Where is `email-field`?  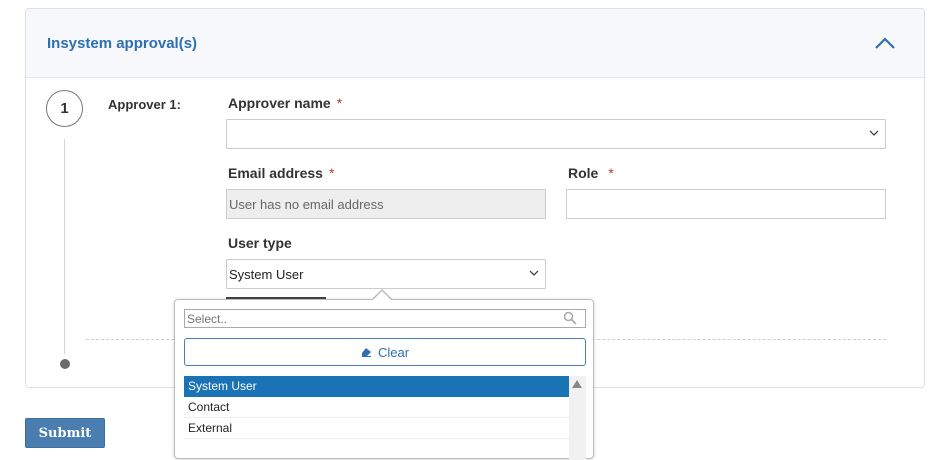
email-field is located at coordinates (386, 204).